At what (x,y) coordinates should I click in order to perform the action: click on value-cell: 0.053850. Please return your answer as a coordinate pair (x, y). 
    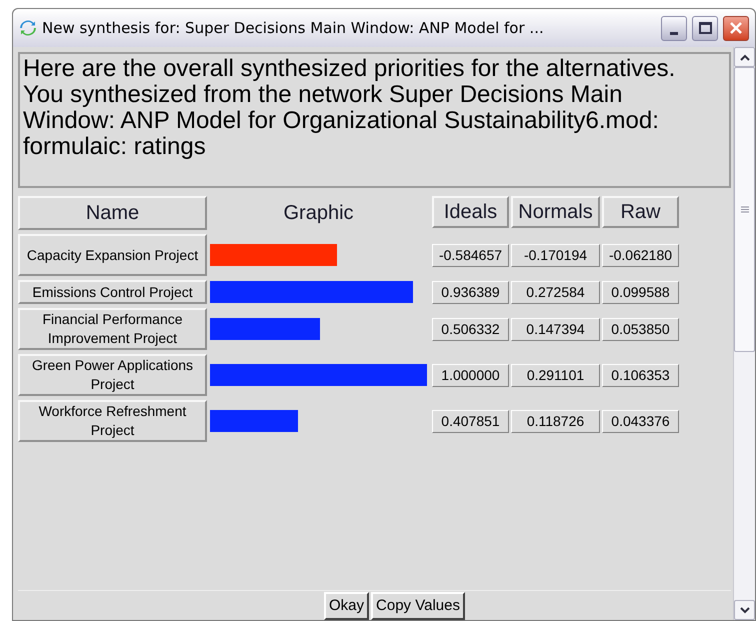
    Looking at the image, I should click on (640, 329).